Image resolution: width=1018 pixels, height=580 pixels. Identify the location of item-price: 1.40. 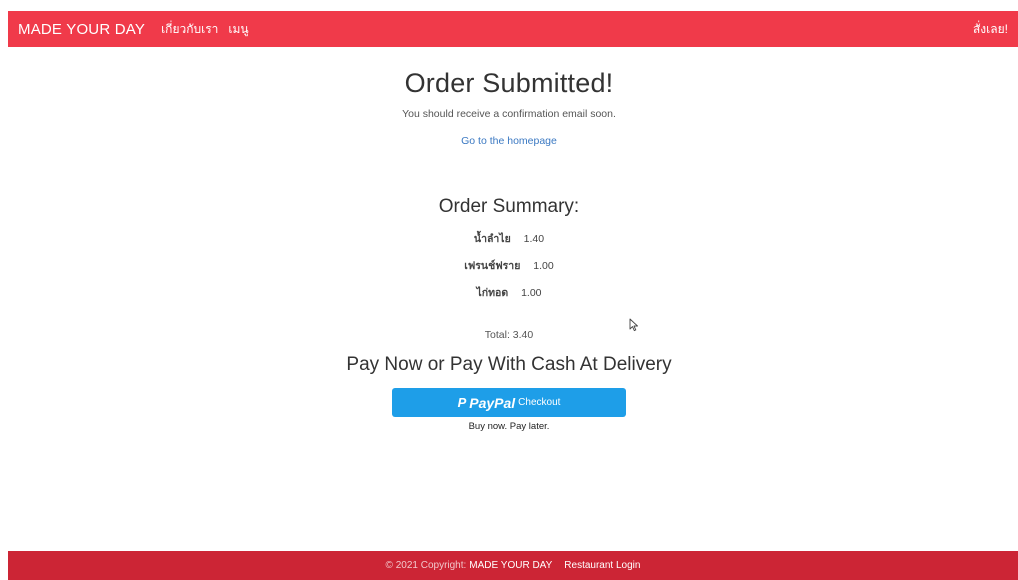
(534, 239).